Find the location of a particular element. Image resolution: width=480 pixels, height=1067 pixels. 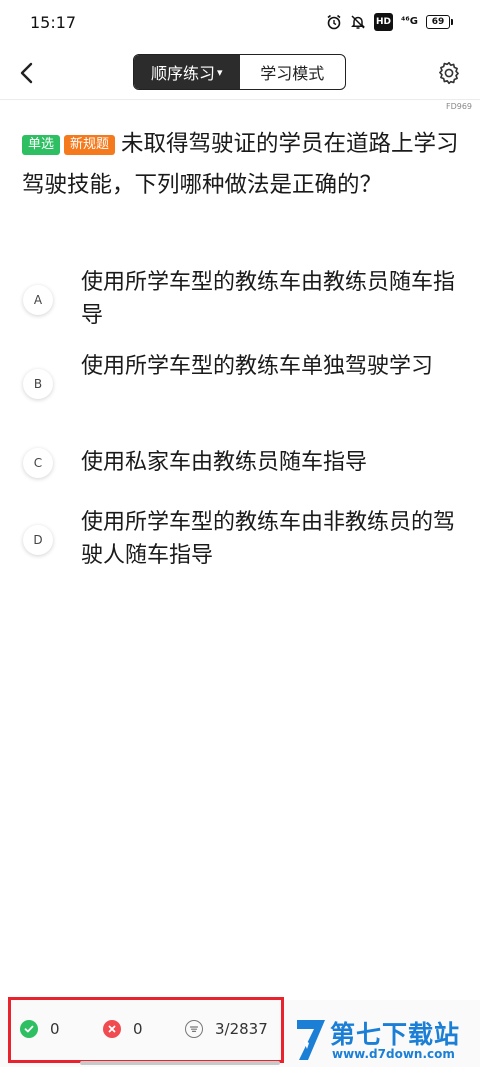

watermark-url: www.d7down.com is located at coordinates (393, 1054).